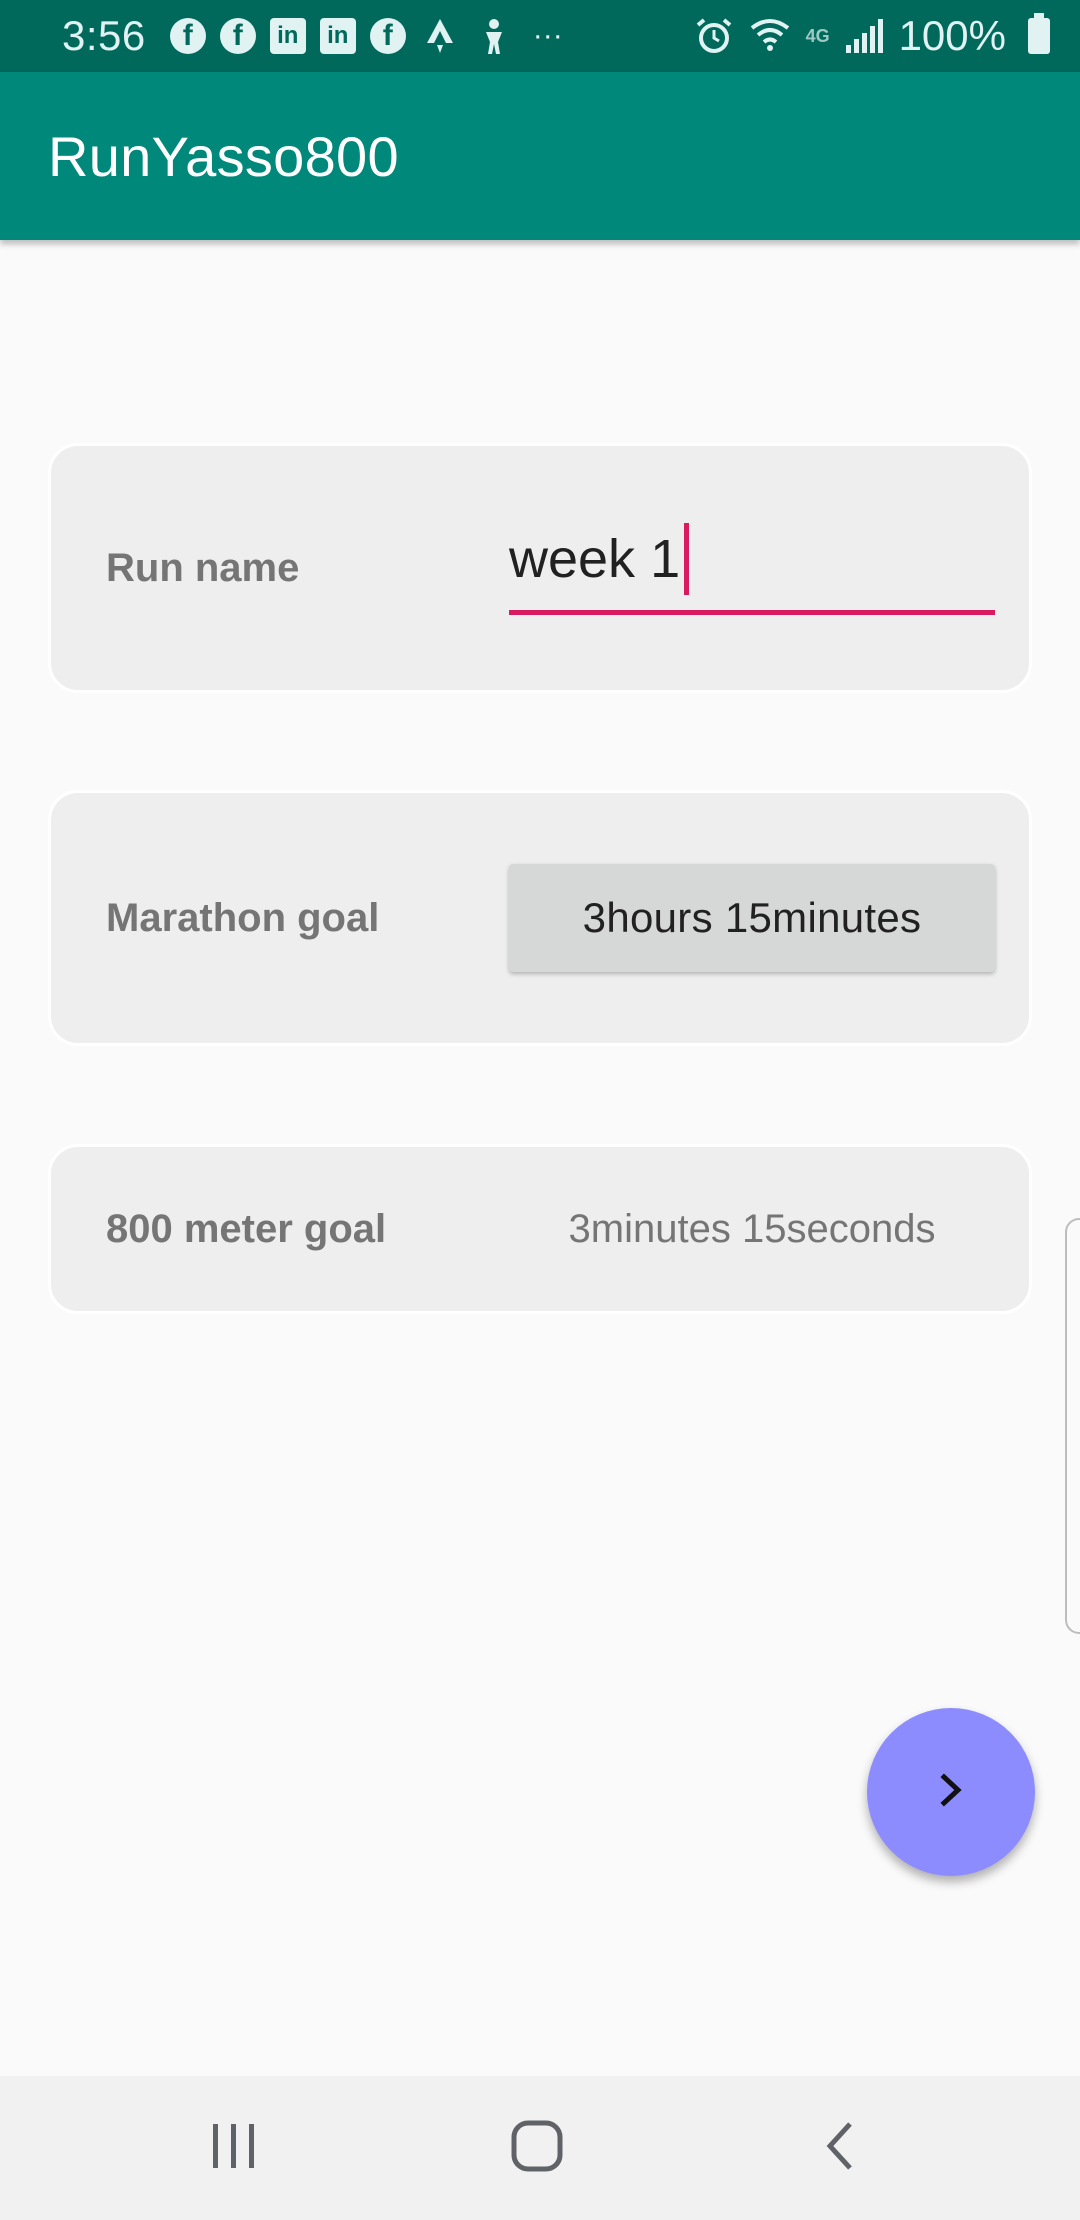 The width and height of the screenshot is (1080, 2220). What do you see at coordinates (595, 559) in the screenshot?
I see `run-name-value: week 1` at bounding box center [595, 559].